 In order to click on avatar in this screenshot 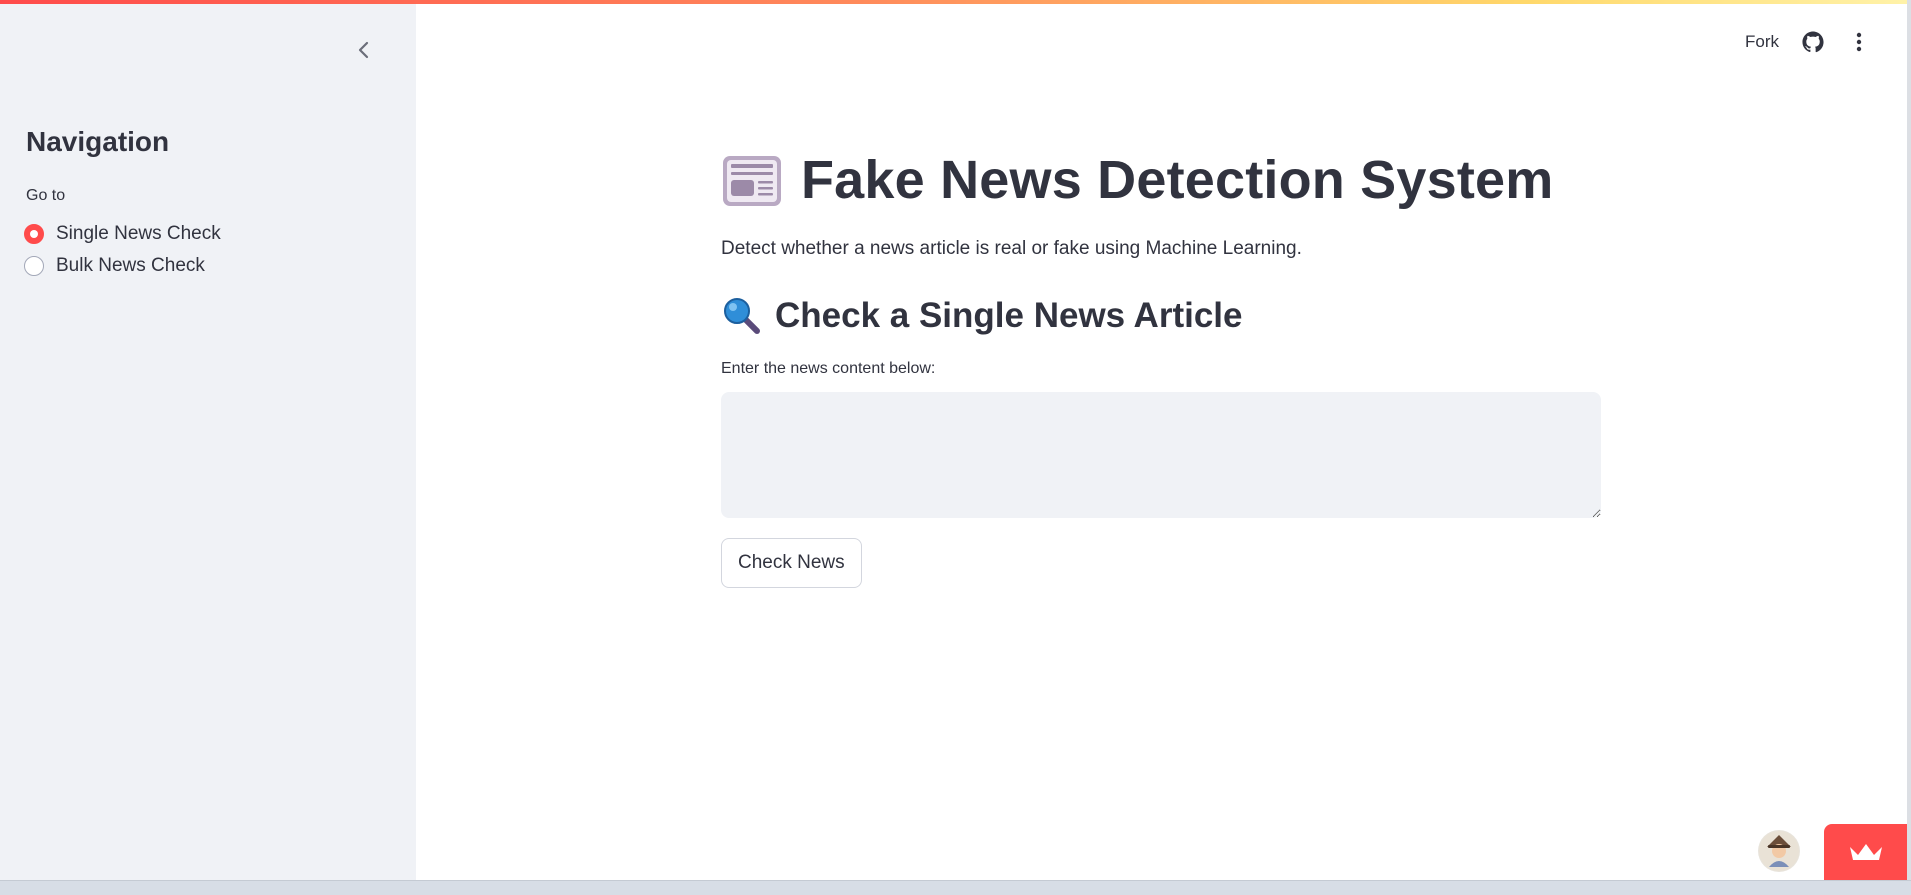, I will do `click(1779, 851)`.